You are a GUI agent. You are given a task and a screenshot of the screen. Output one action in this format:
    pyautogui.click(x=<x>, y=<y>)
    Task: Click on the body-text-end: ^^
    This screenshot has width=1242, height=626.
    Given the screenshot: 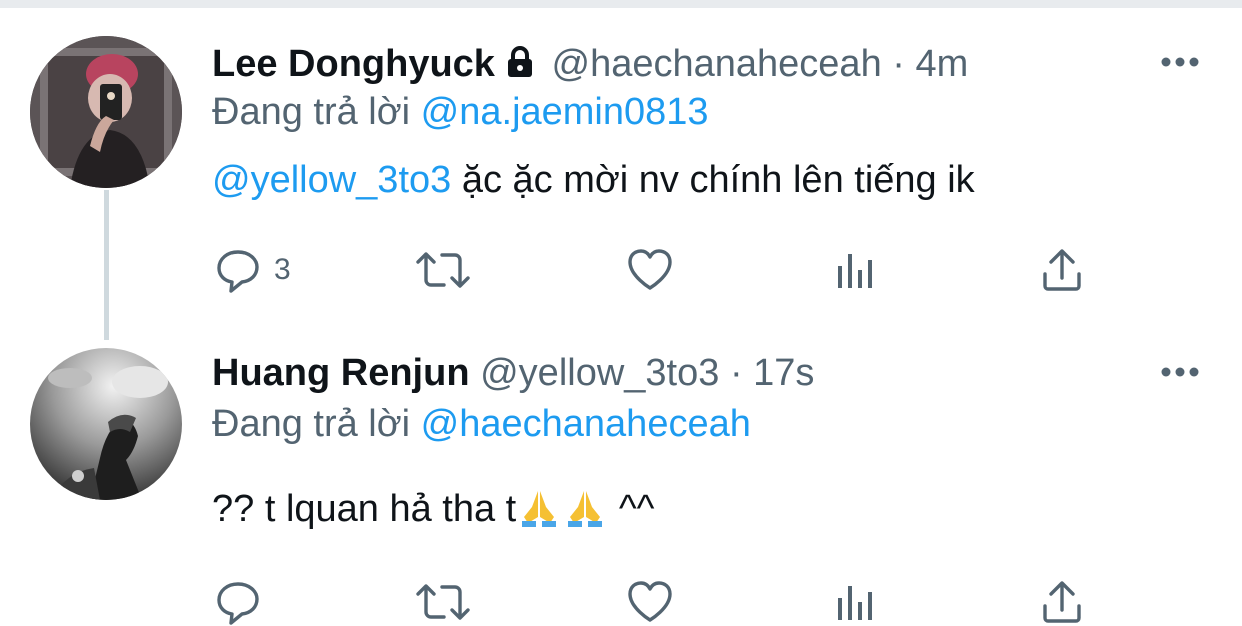 What is the action you would take?
    pyautogui.click(x=636, y=509)
    